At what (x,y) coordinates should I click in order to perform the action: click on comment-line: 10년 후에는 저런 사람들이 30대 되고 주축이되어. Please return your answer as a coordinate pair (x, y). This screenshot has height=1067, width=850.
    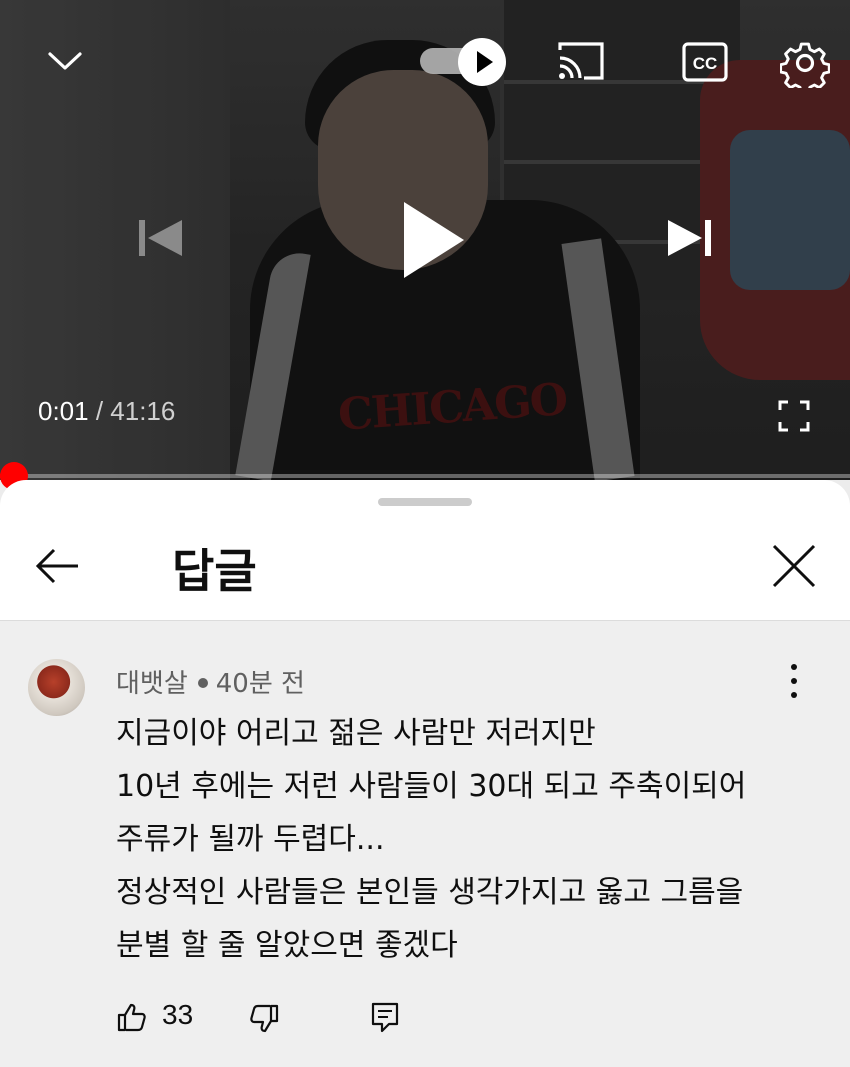
    Looking at the image, I should click on (431, 786).